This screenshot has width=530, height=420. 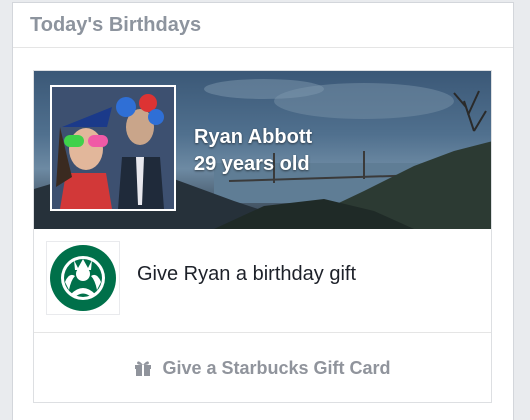 I want to click on starbucks-logo-icon, so click(x=83, y=278).